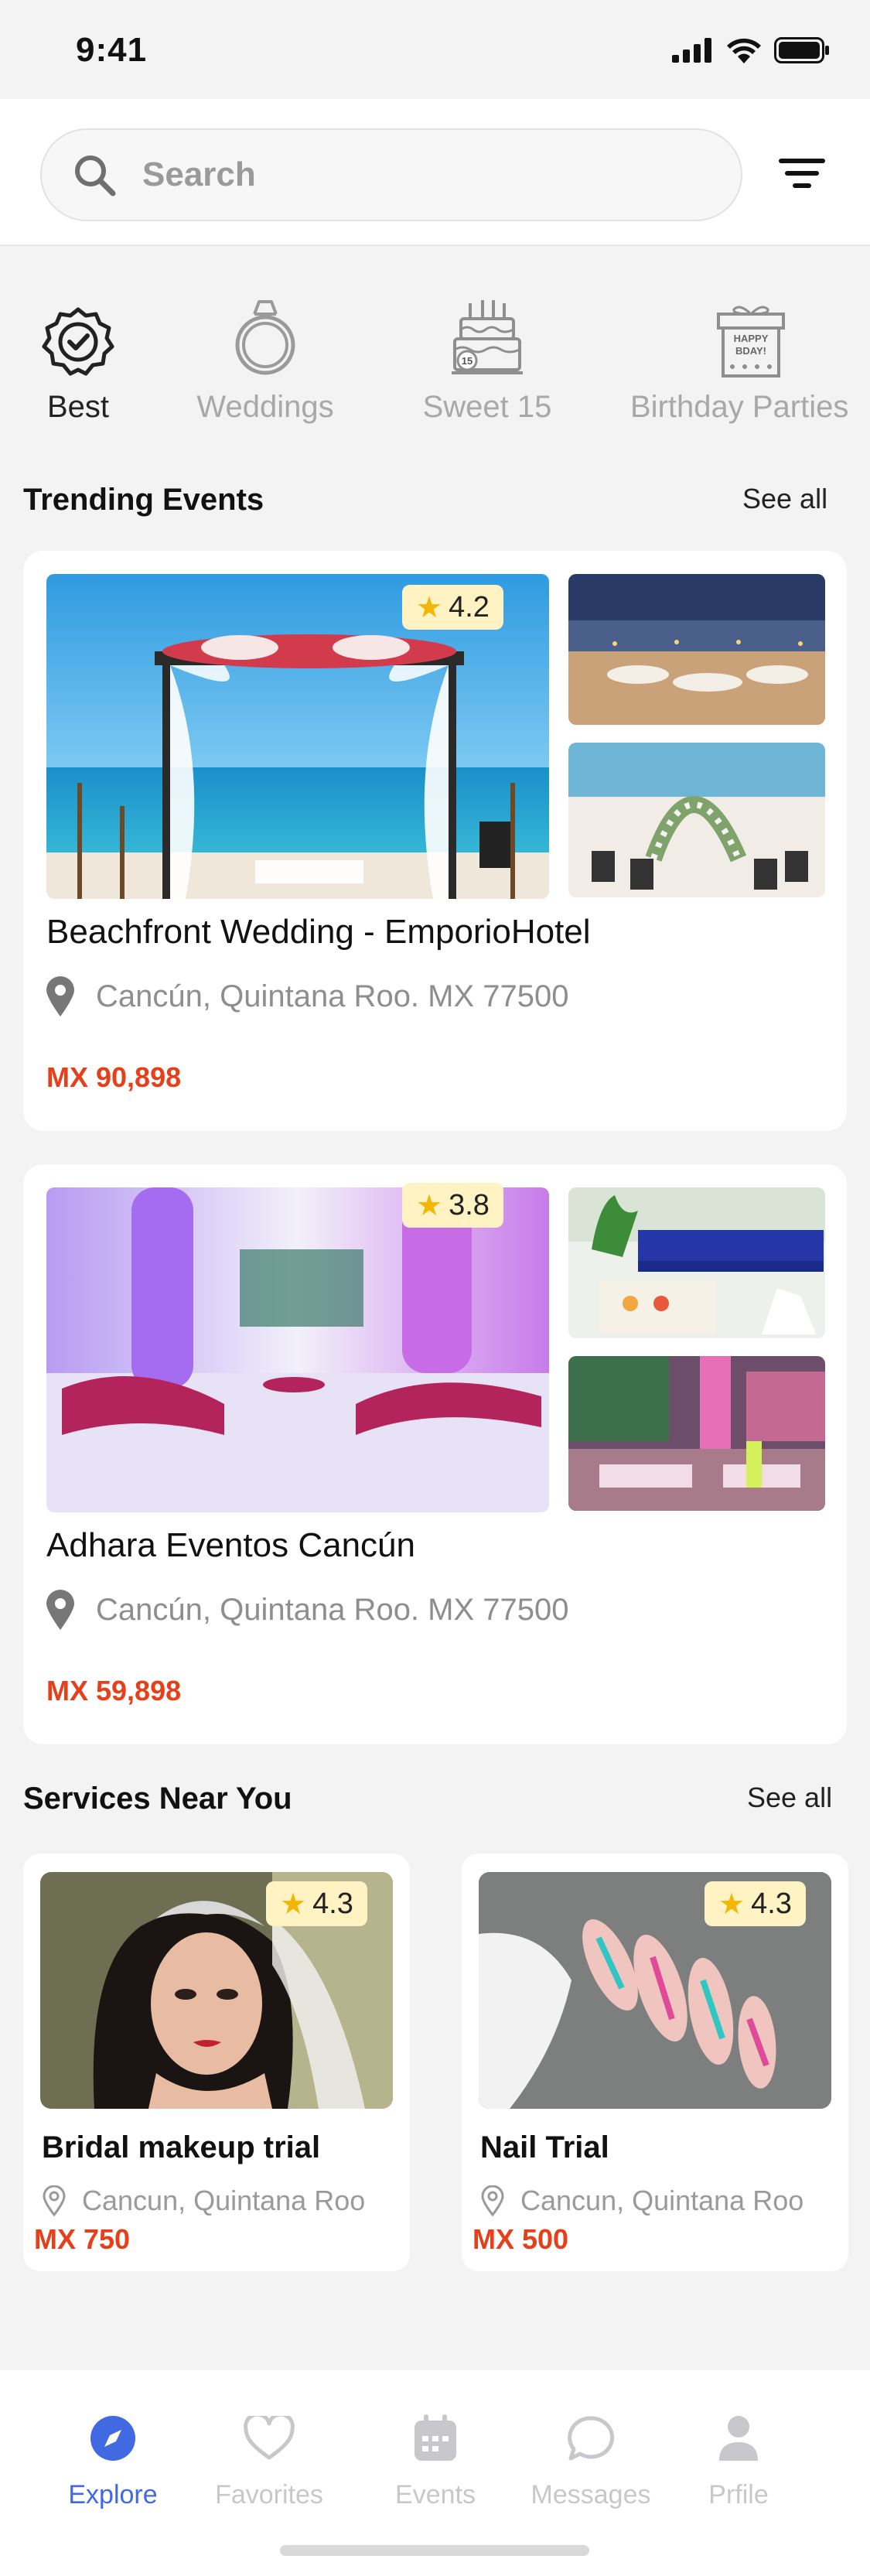 The height and width of the screenshot is (2576, 870). I want to click on nav-label: Prfile, so click(738, 2494).